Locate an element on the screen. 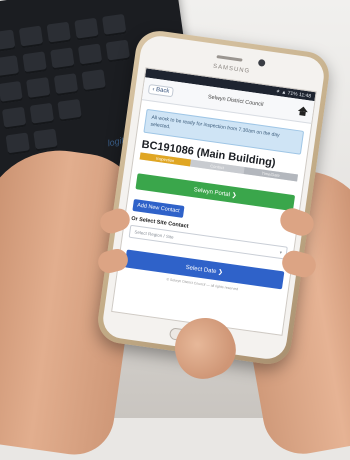 This screenshot has height=460, width=350. status-time: 11:48 is located at coordinates (305, 95).